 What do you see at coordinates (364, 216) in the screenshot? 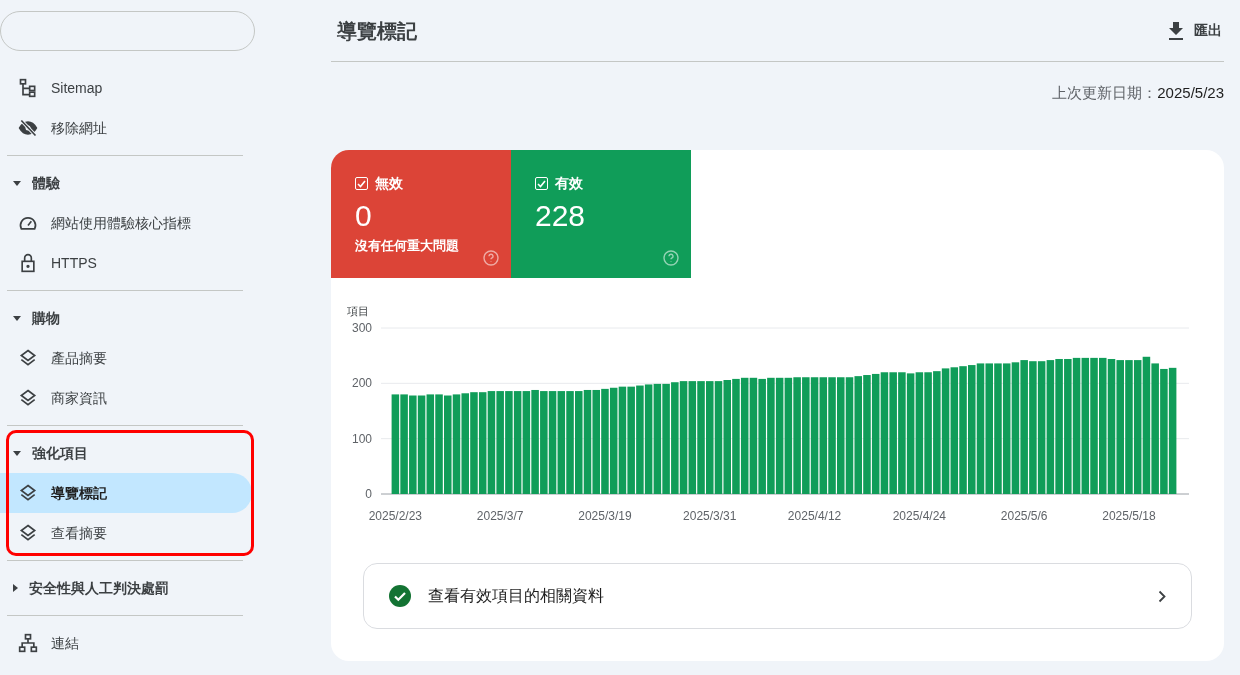
I see `status-count: 0` at bounding box center [364, 216].